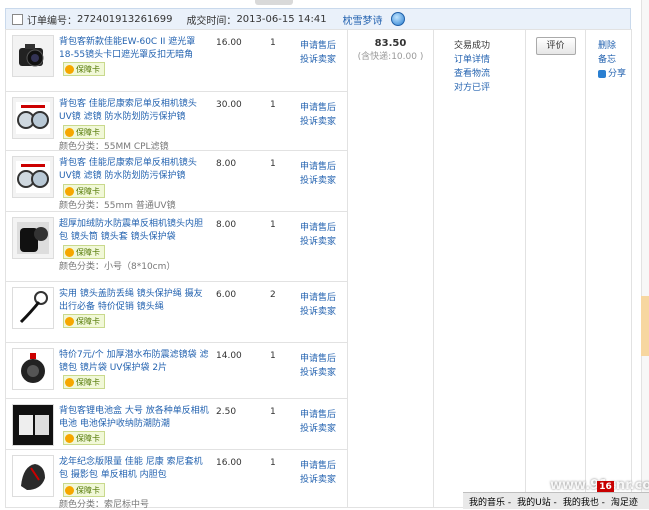 This screenshot has width=649, height=510. I want to click on other-party-rated-link: 对方已评, so click(489, 88).